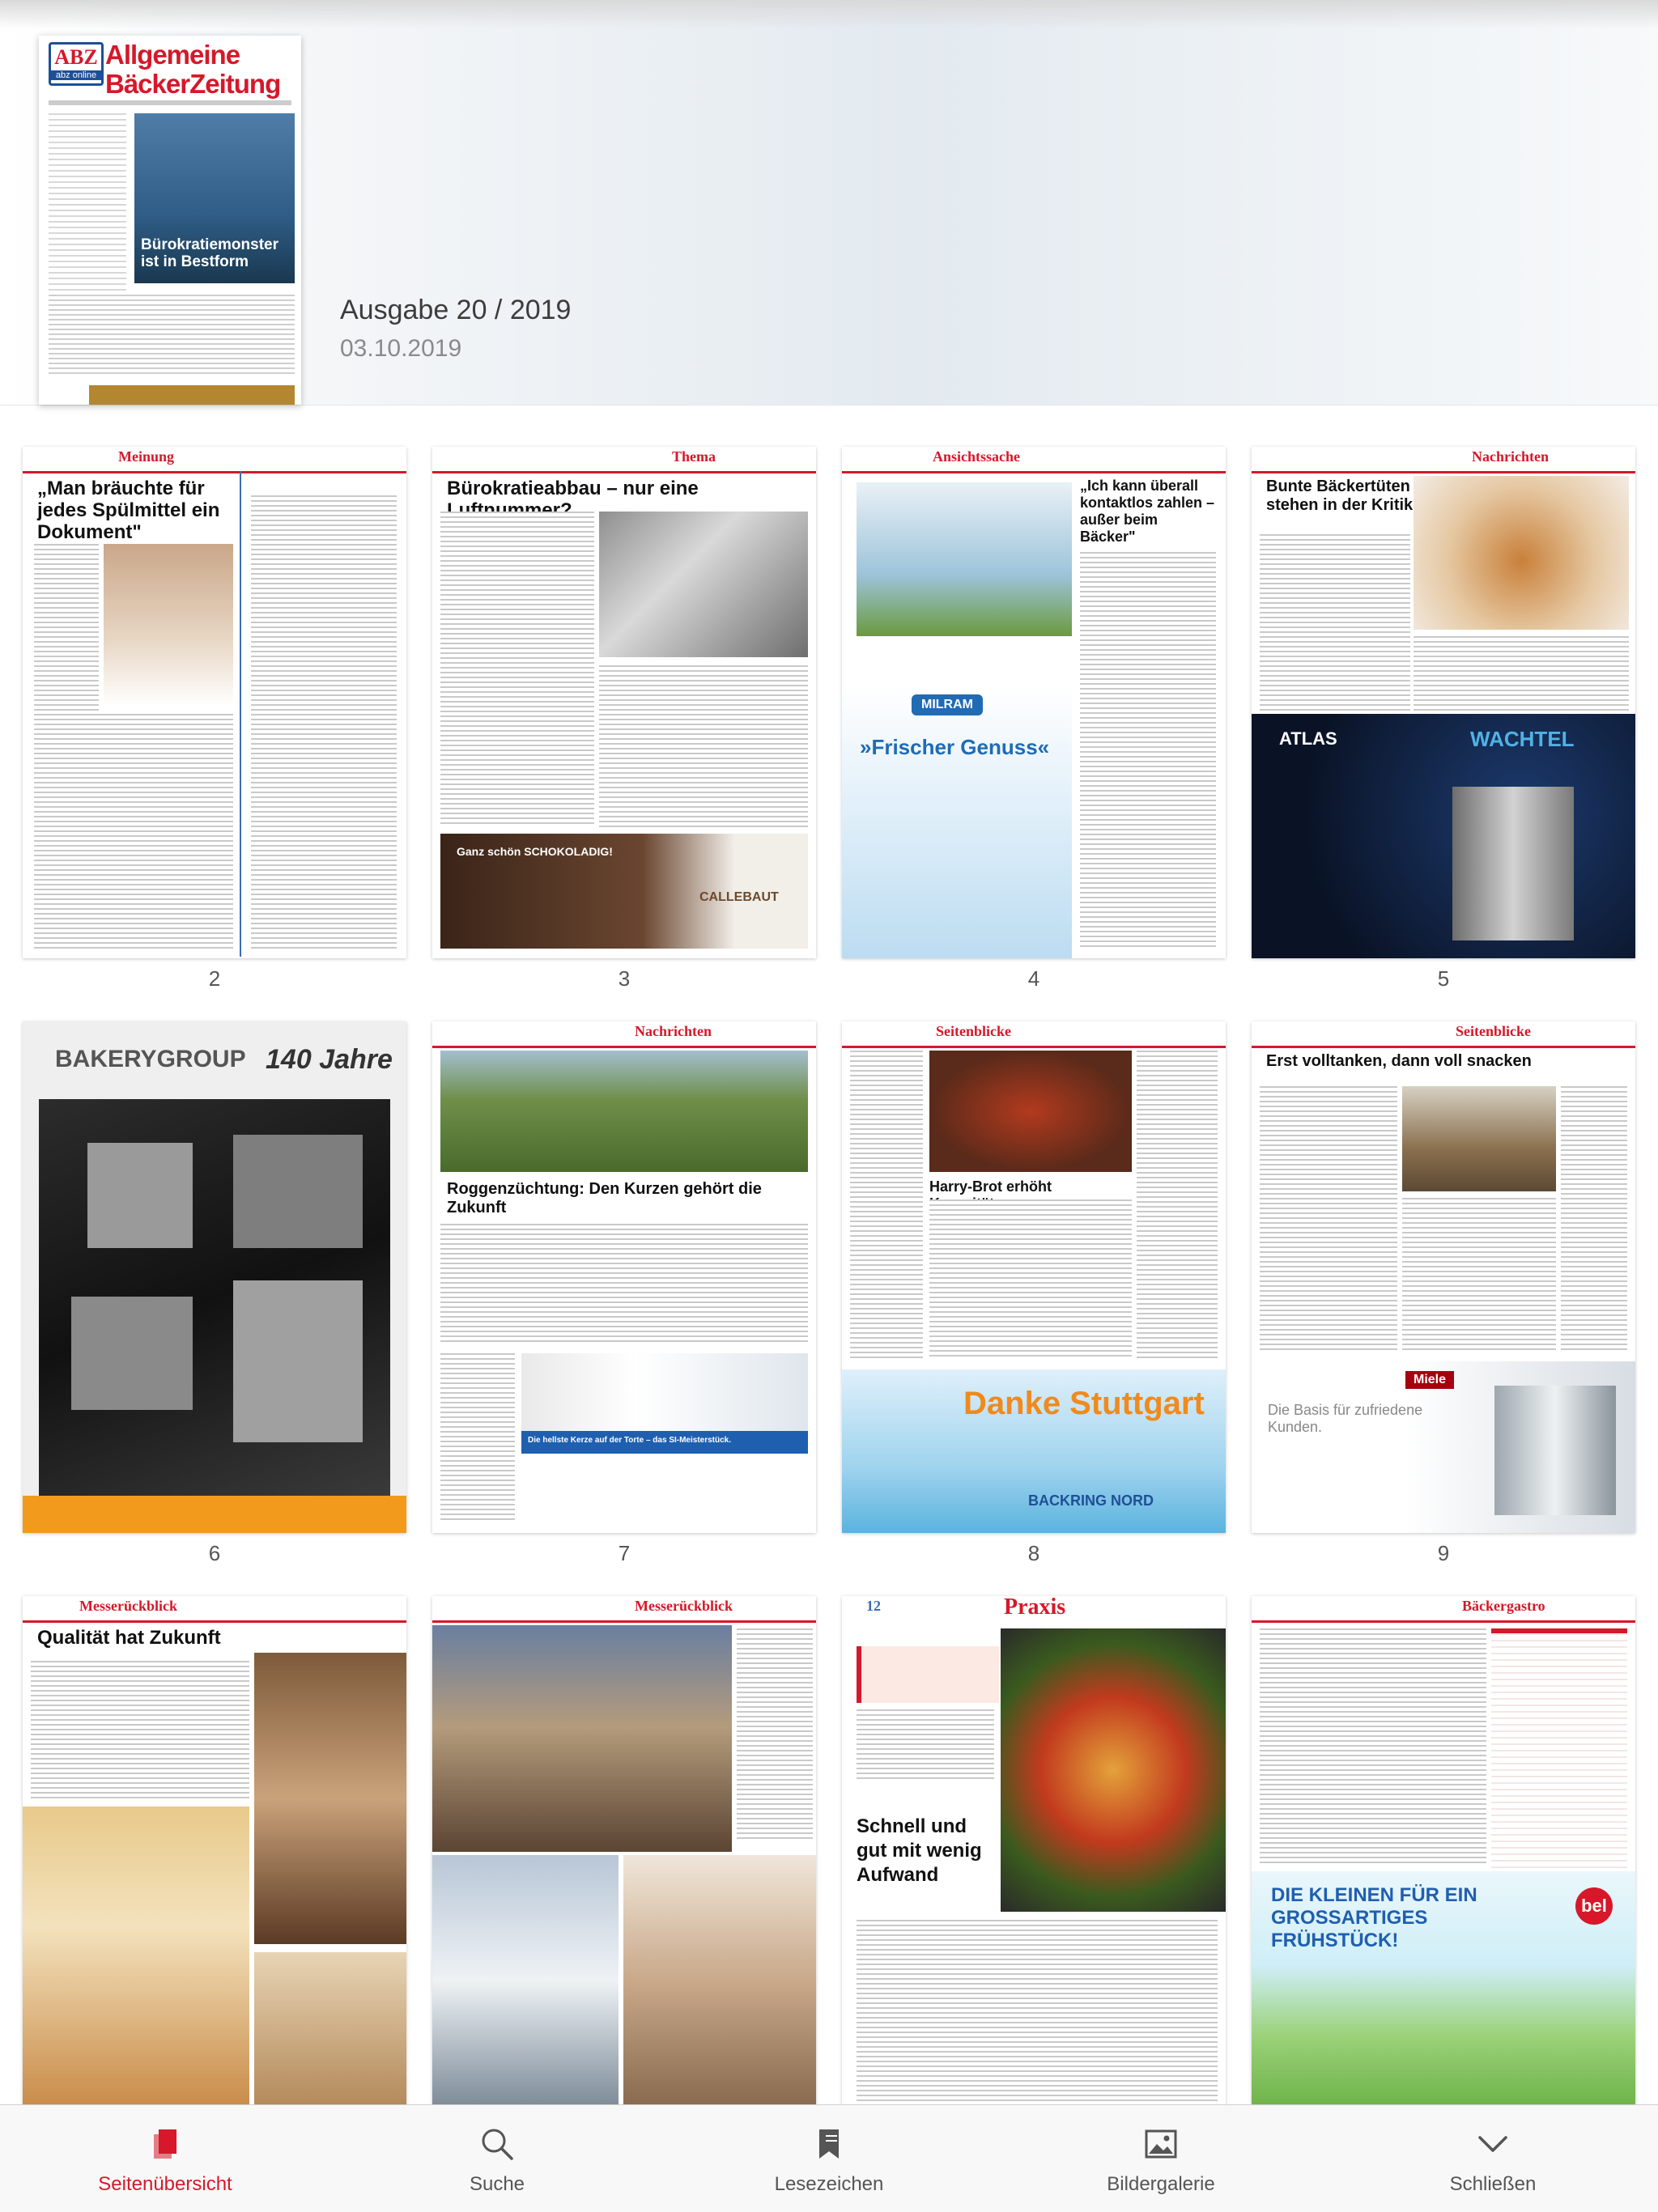 Image resolution: width=1658 pixels, height=2212 pixels. I want to click on ad-brand: Miele, so click(1430, 1380).